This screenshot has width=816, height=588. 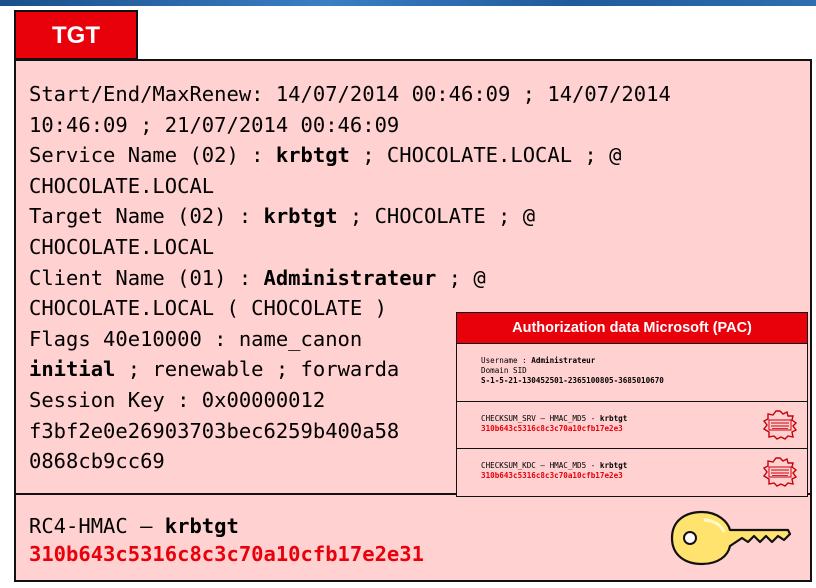 What do you see at coordinates (504, 370) in the screenshot?
I see `pac-domain-sid-label: Domain SID` at bounding box center [504, 370].